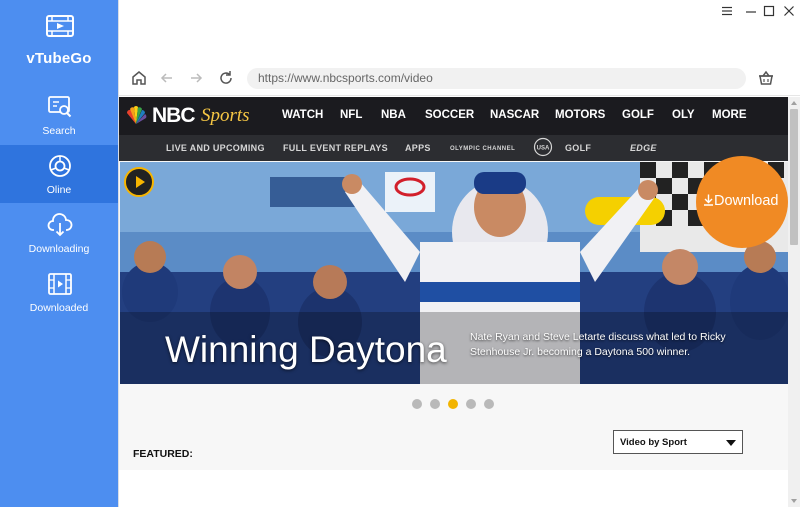 The width and height of the screenshot is (800, 507). Describe the element at coordinates (751, 12) in the screenshot. I see `minimize-icon` at that location.